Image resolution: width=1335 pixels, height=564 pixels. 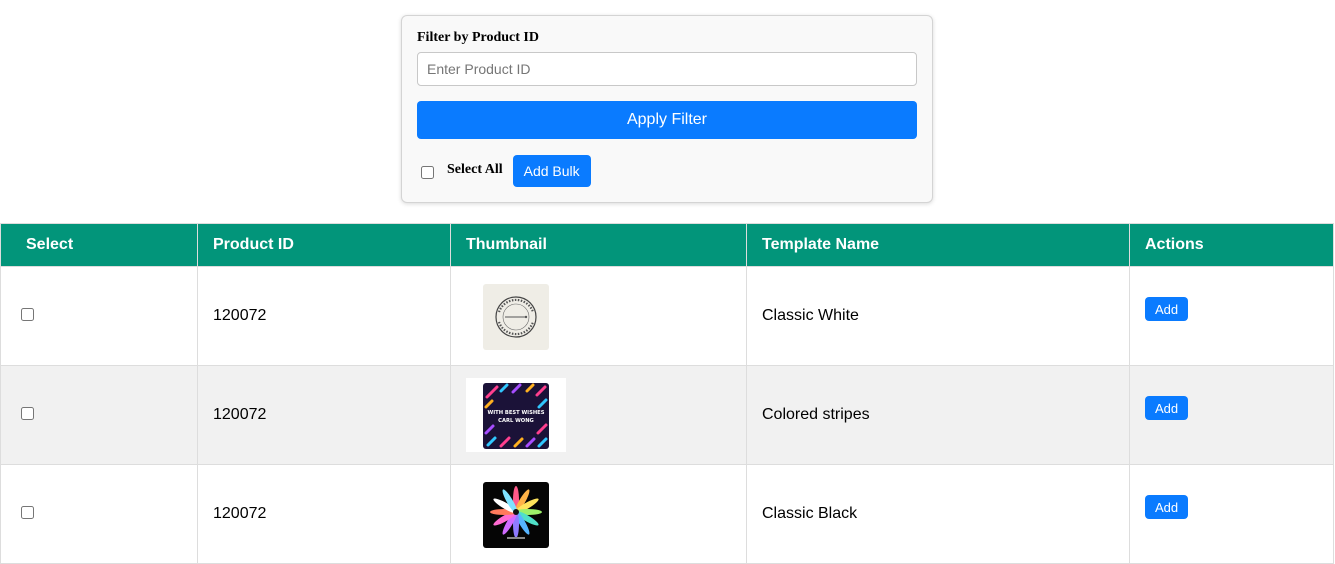 What do you see at coordinates (475, 169) in the screenshot?
I see `select-all-label: Select All` at bounding box center [475, 169].